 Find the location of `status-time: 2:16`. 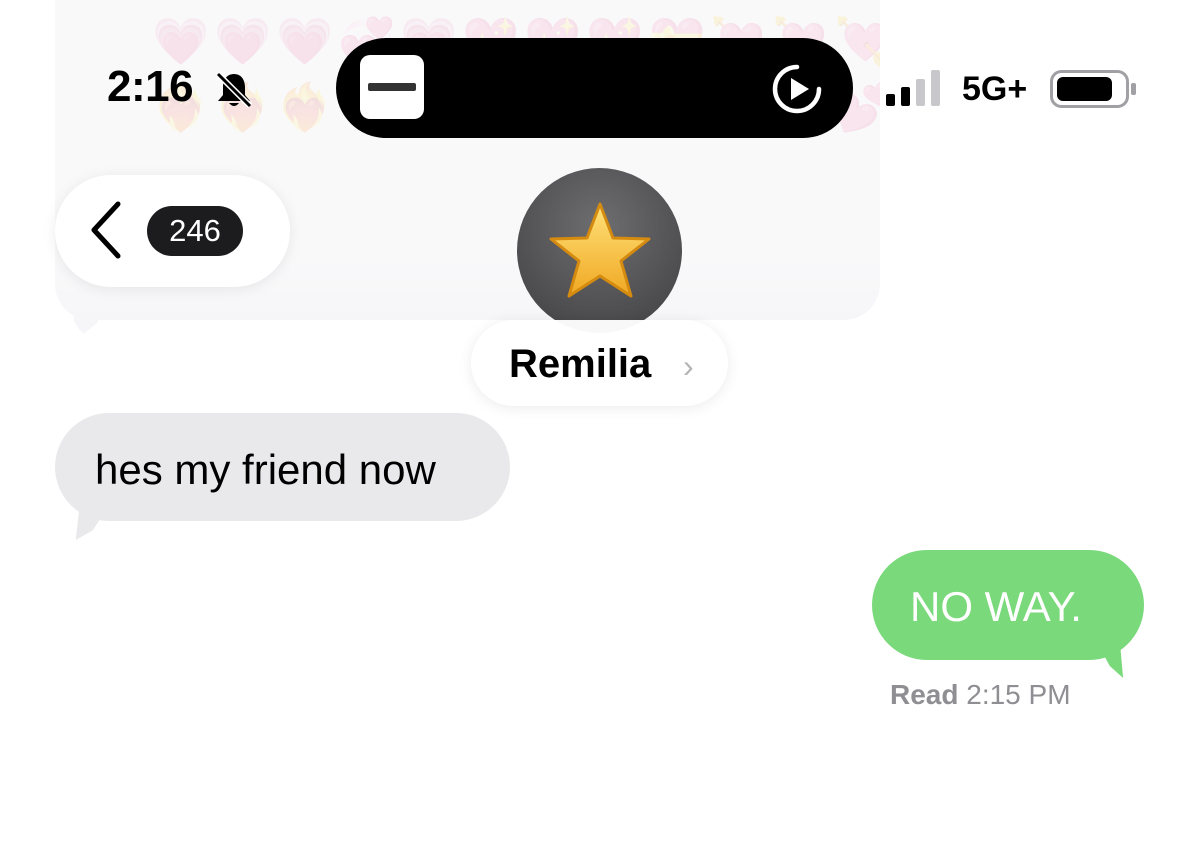

status-time: 2:16 is located at coordinates (150, 86).